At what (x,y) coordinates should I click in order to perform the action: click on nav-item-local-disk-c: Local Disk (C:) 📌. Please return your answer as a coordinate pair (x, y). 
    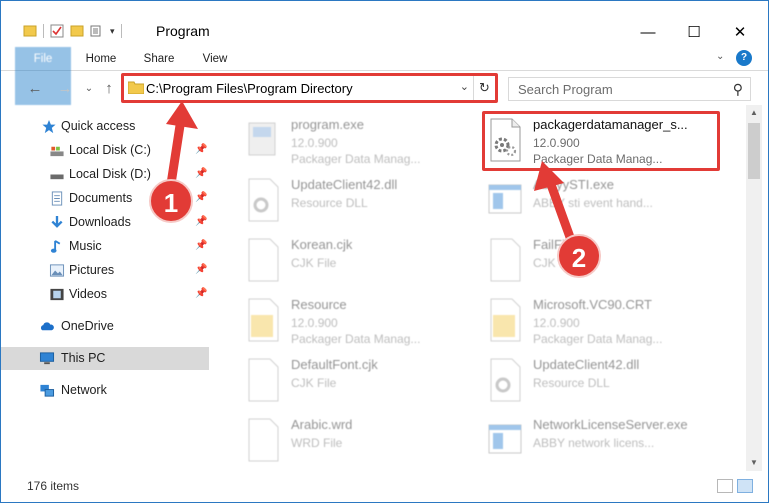
    Looking at the image, I should click on (105, 150).